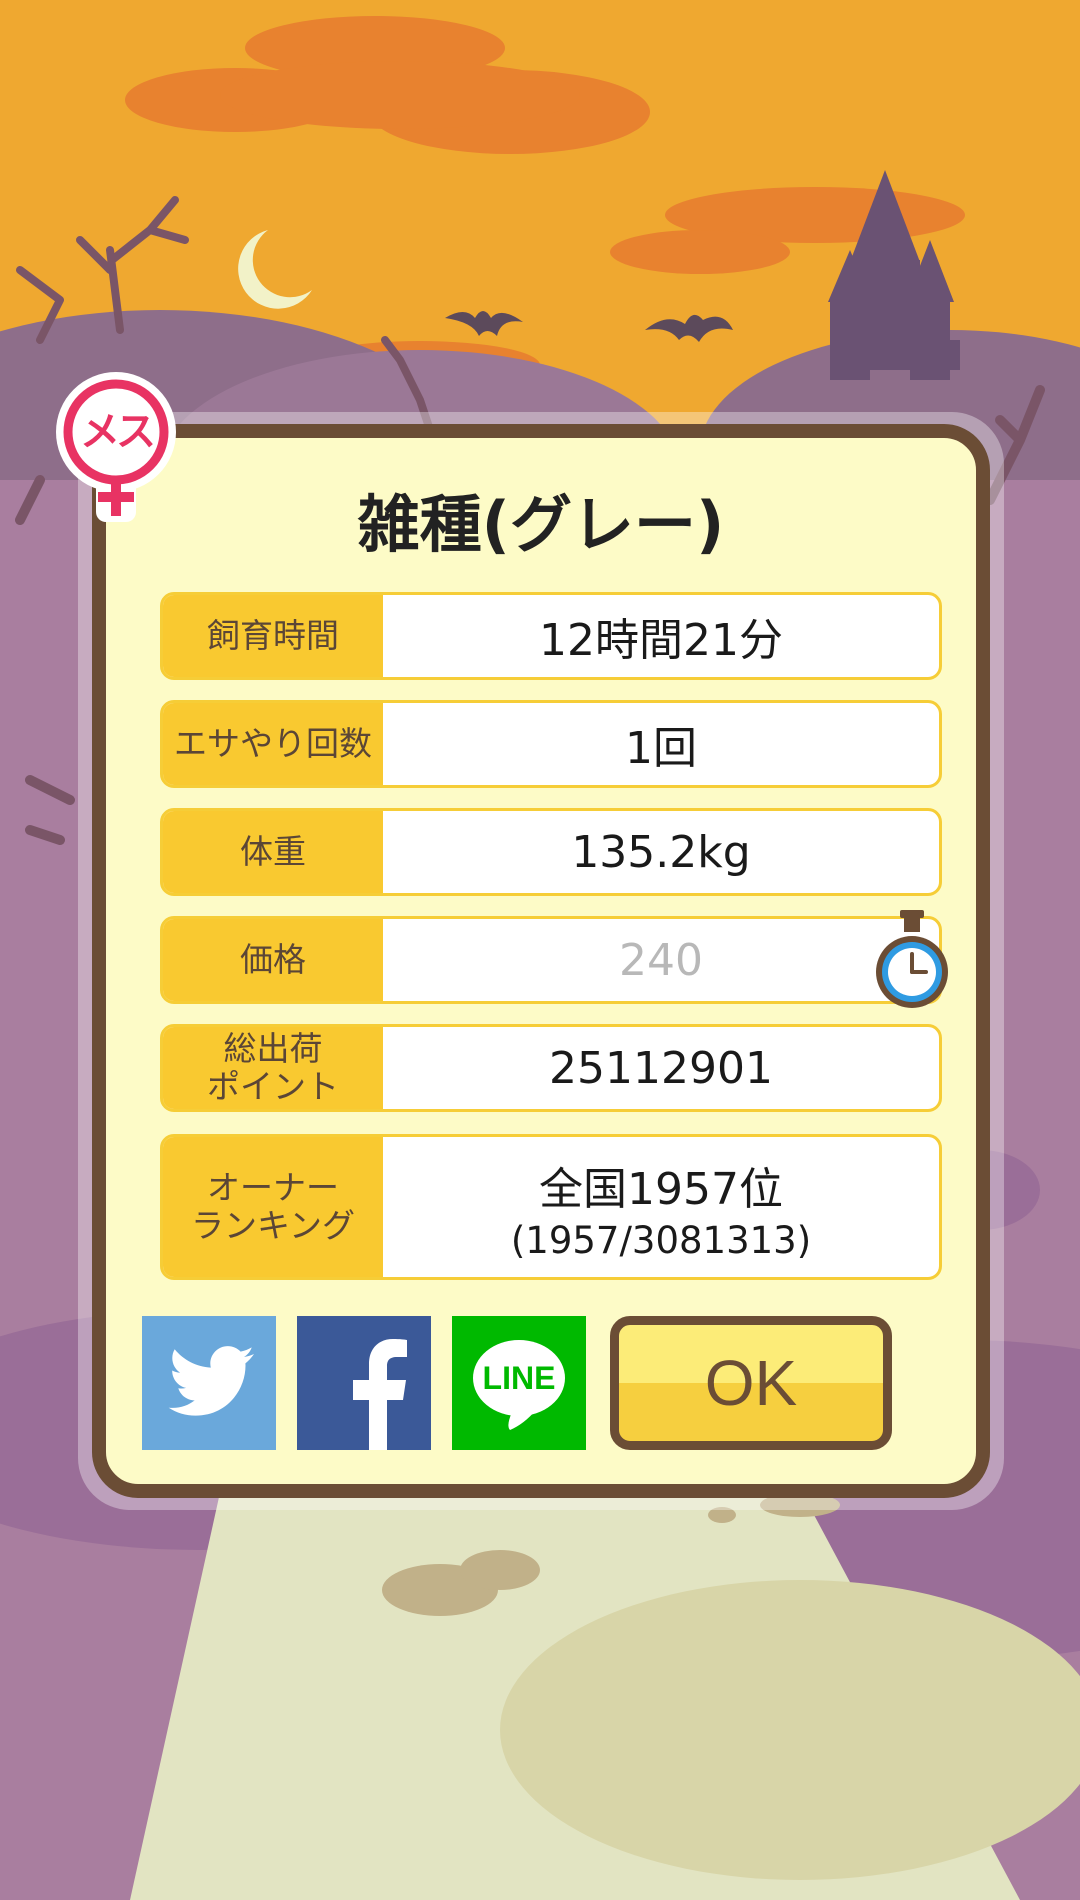 The image size is (1080, 1900). I want to click on stat-label: 価格, so click(273, 960).